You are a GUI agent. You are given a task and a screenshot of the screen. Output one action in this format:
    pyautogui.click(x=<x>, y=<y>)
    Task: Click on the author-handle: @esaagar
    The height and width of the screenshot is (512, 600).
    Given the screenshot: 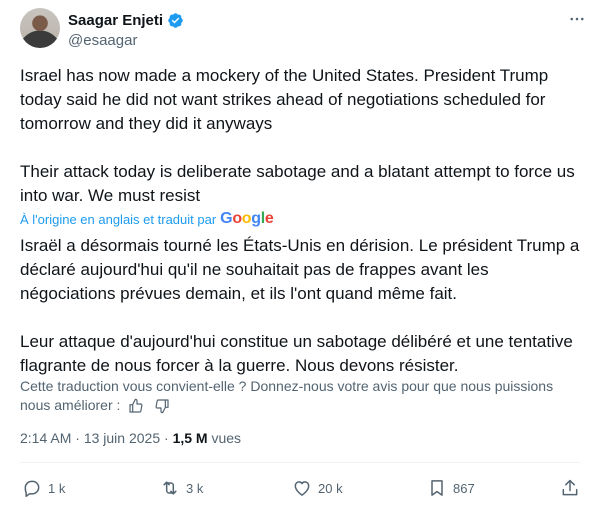 What is the action you would take?
    pyautogui.click(x=102, y=40)
    